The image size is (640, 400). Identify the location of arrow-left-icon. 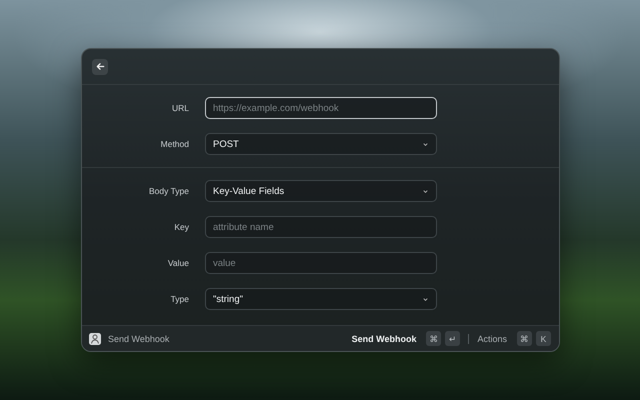
(100, 66).